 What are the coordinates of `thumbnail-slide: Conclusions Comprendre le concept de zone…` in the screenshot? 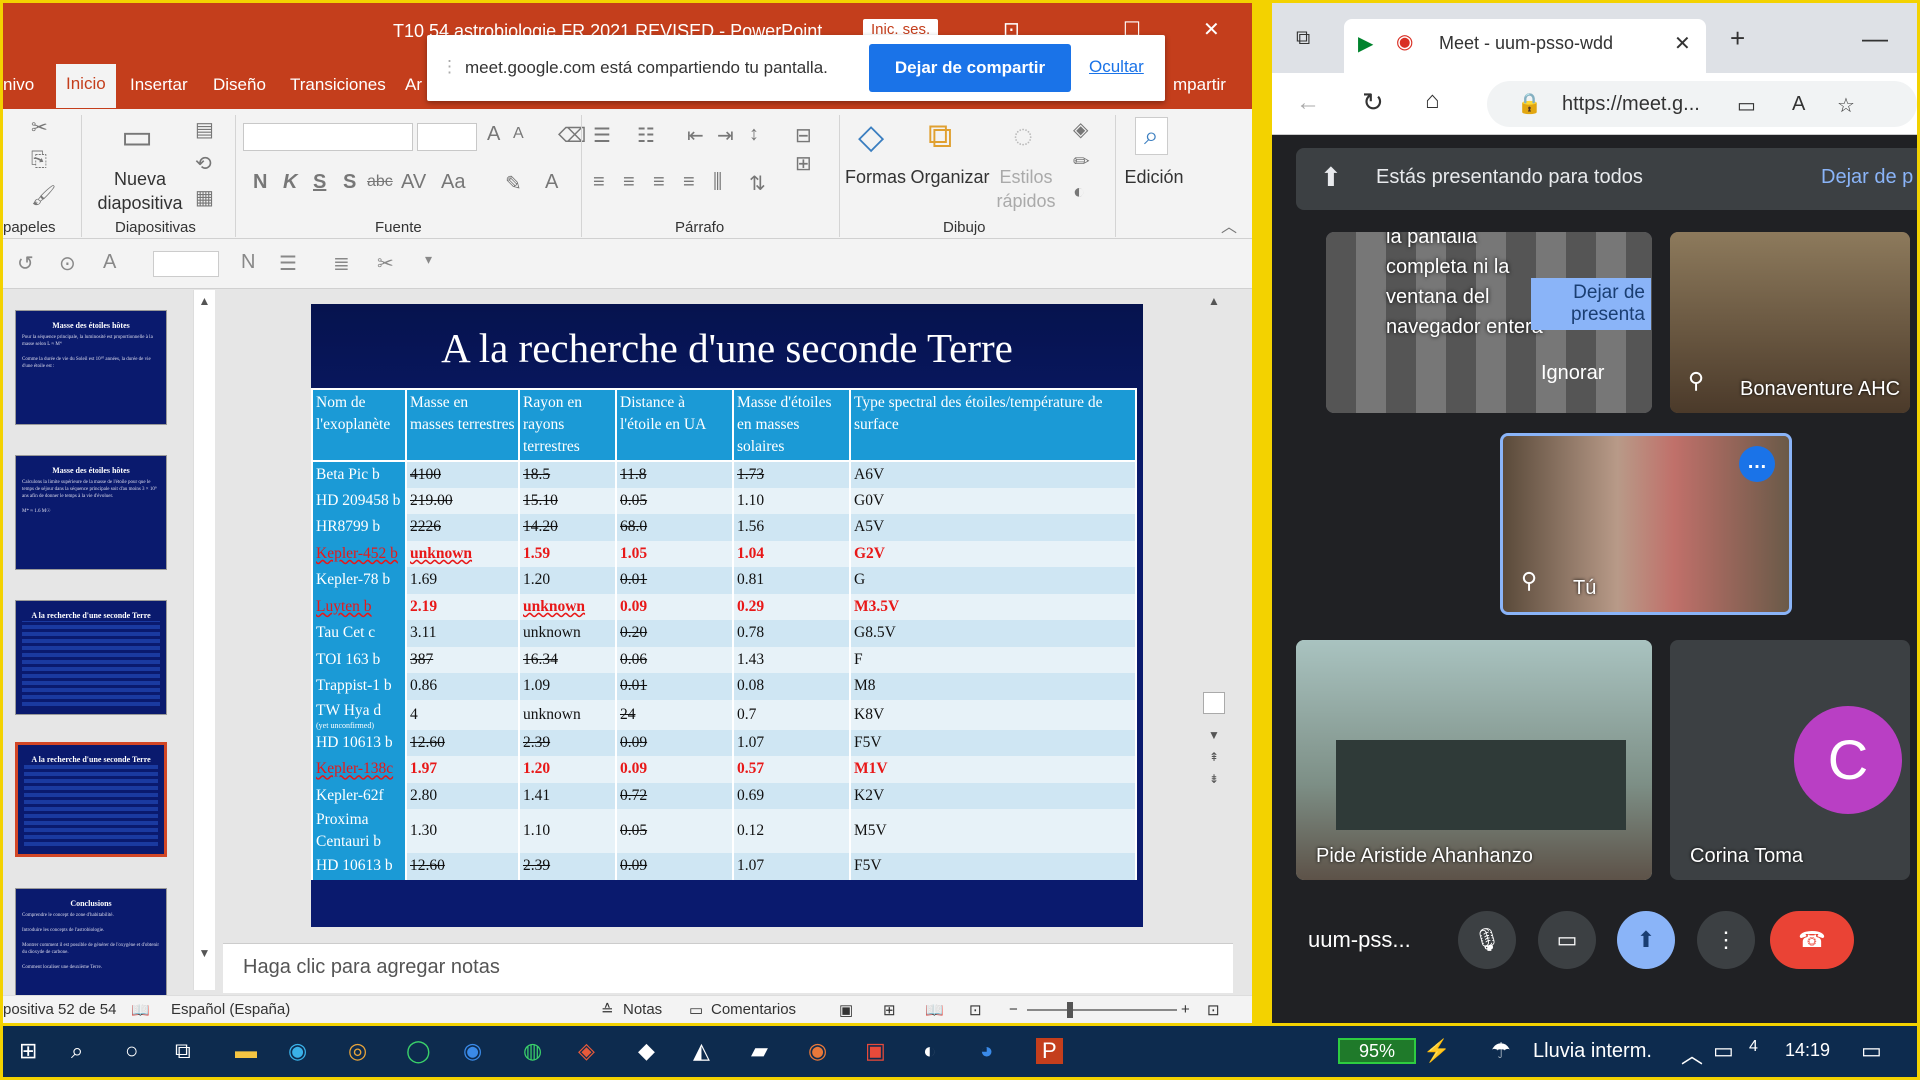 It's located at (91, 945).